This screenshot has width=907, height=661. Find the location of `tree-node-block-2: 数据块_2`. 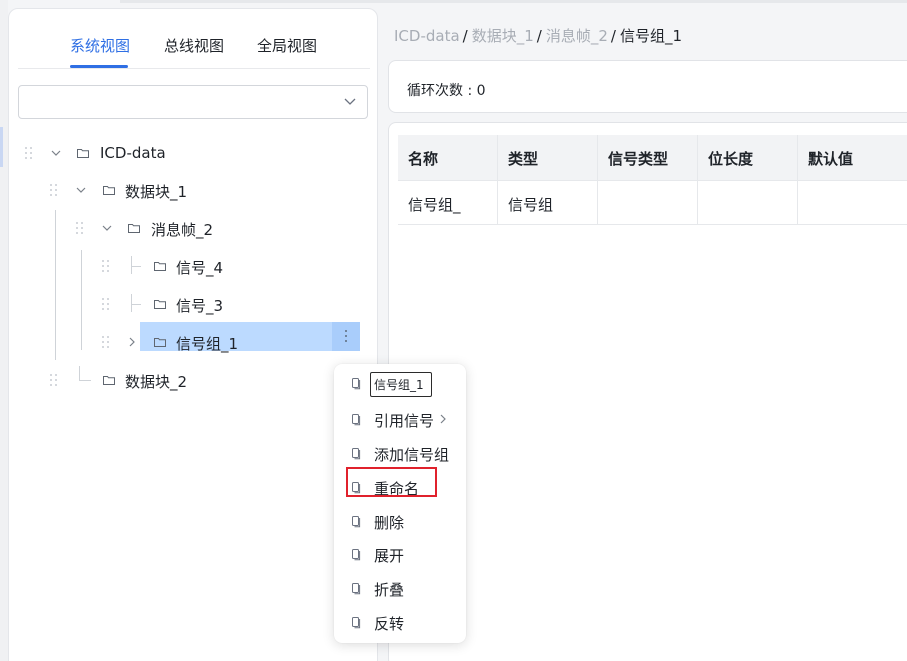

tree-node-block-2: 数据块_2 is located at coordinates (165, 380).